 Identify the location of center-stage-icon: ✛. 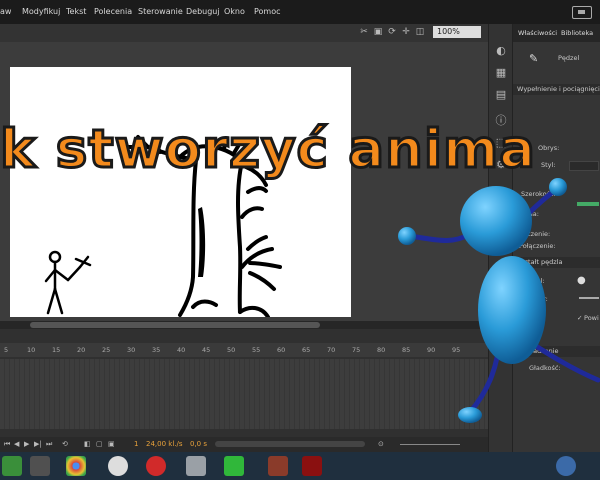
(406, 32).